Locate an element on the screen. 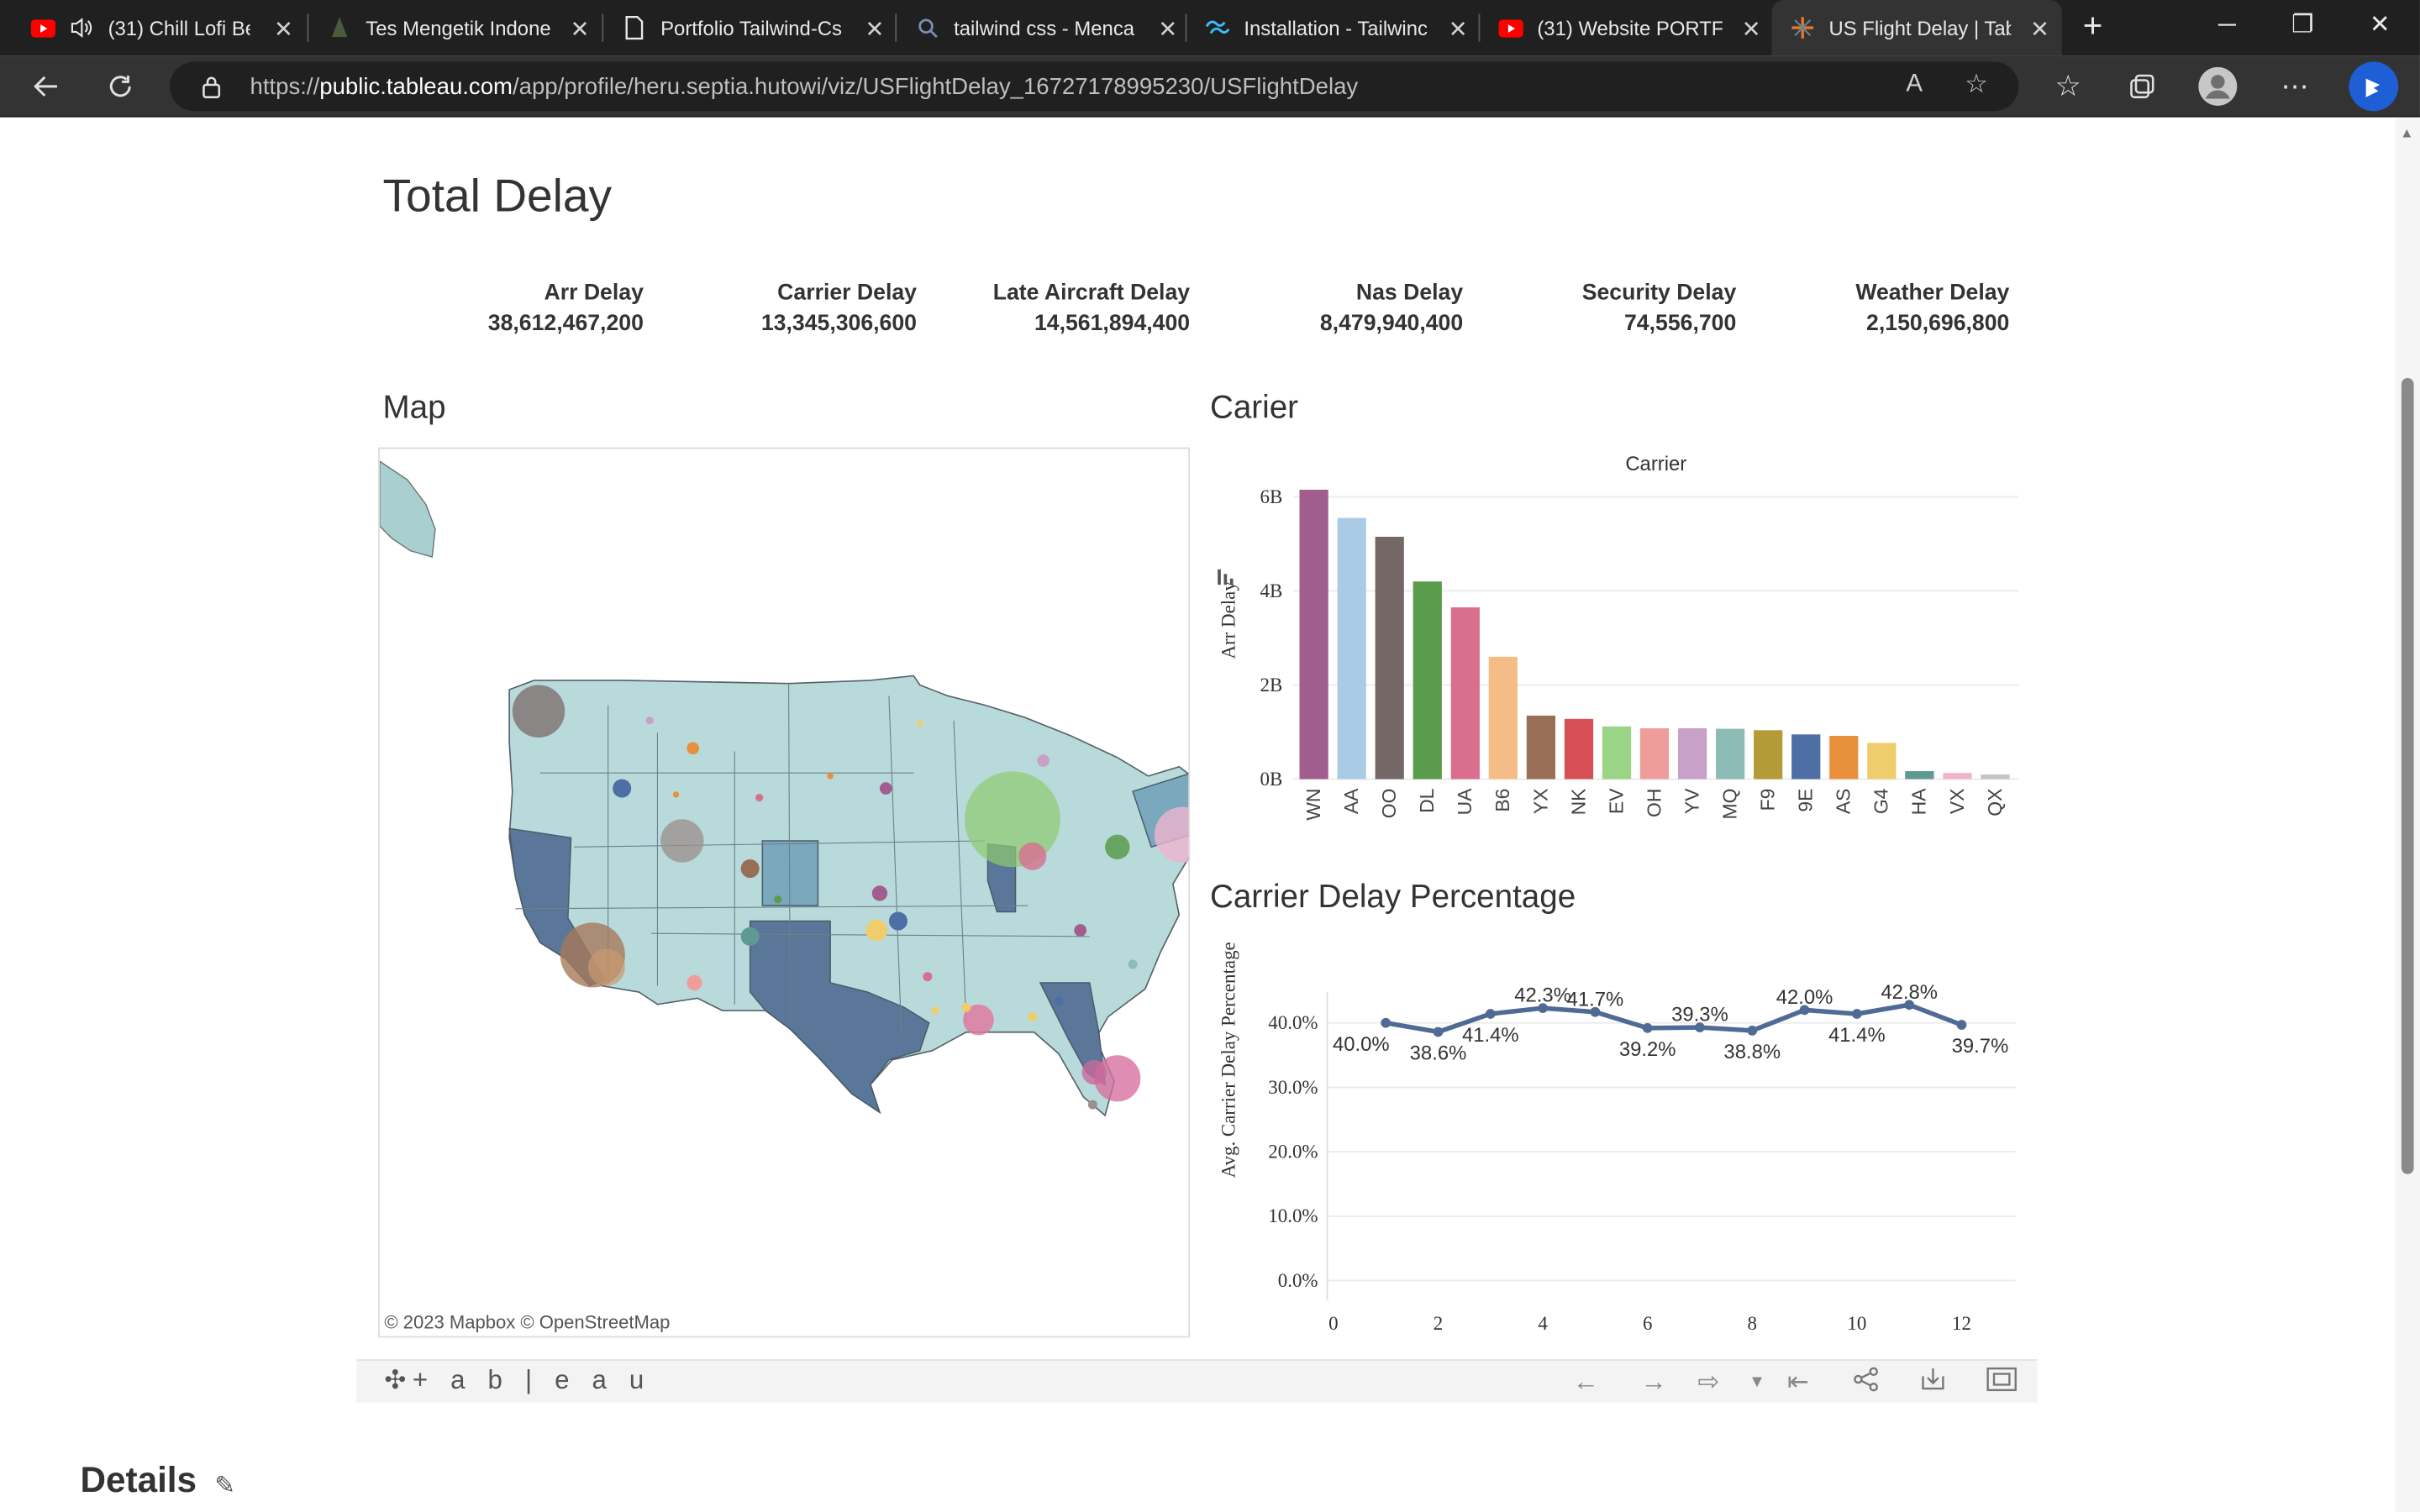  undo-icon: ← is located at coordinates (1586, 1382).